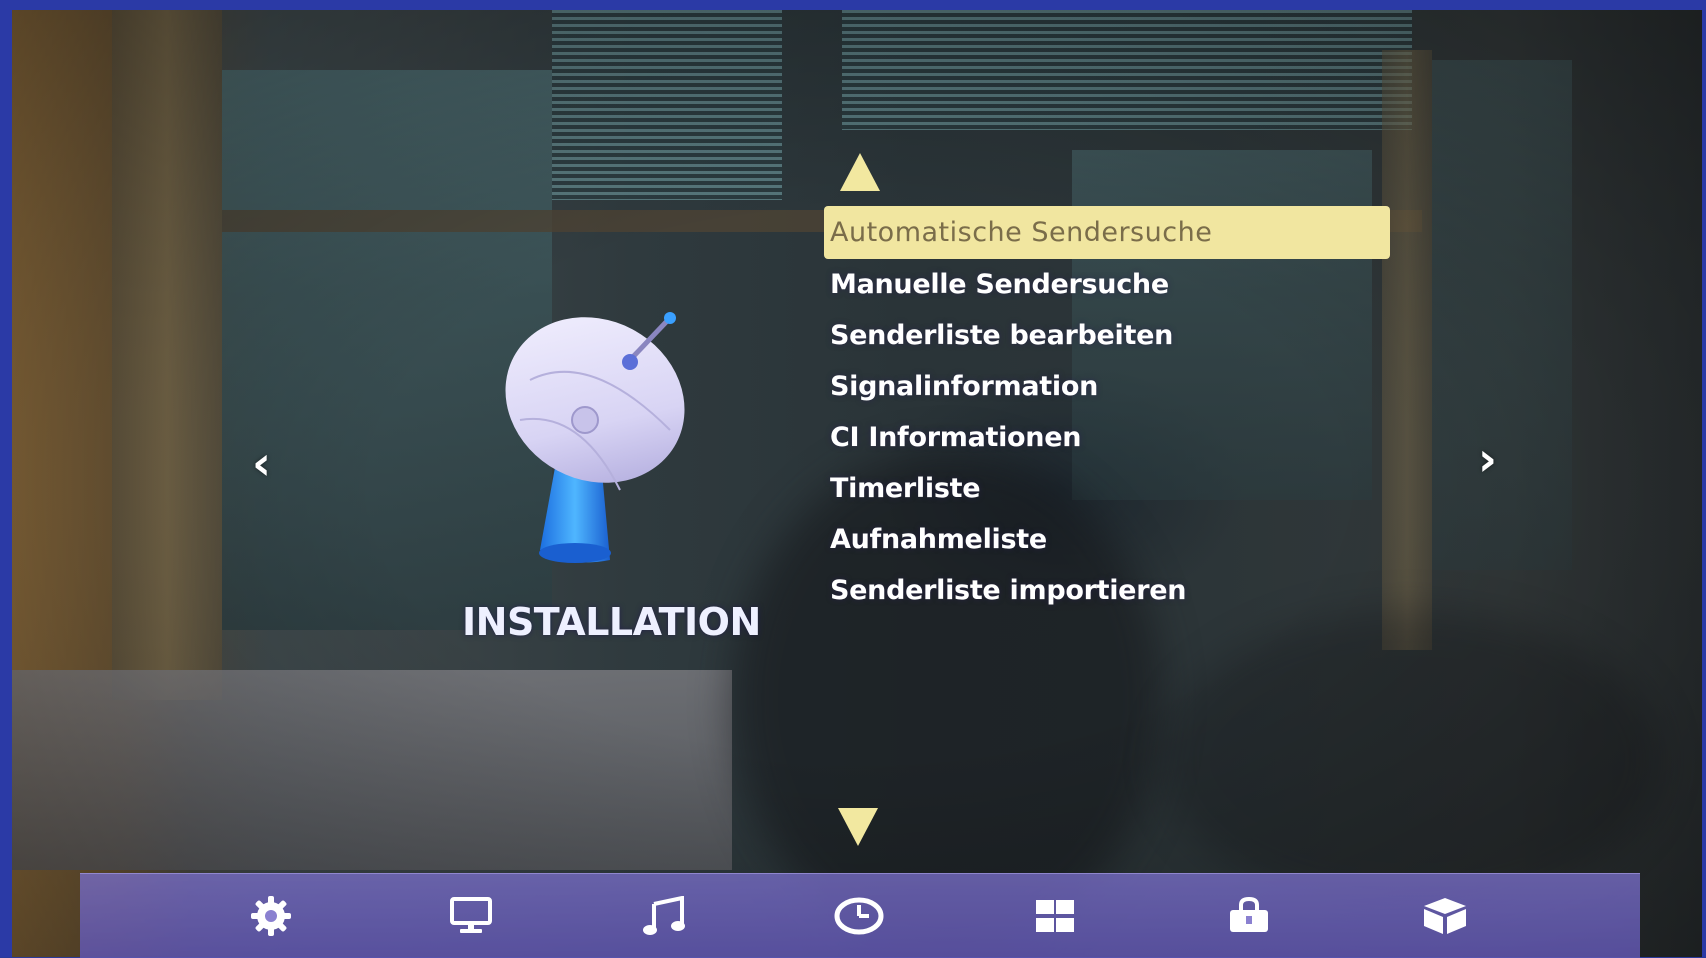 The height and width of the screenshot is (958, 1706). Describe the element at coordinates (665, 916) in the screenshot. I see `music-note-icon` at that location.